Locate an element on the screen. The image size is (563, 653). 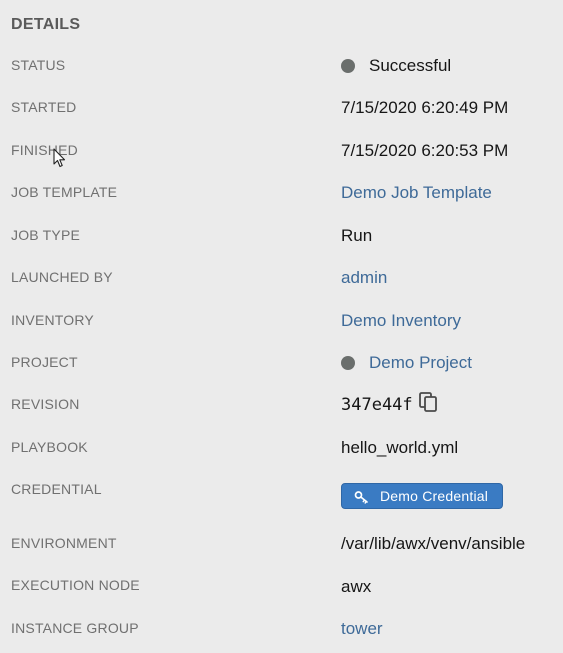
status-text: Successful is located at coordinates (410, 65).